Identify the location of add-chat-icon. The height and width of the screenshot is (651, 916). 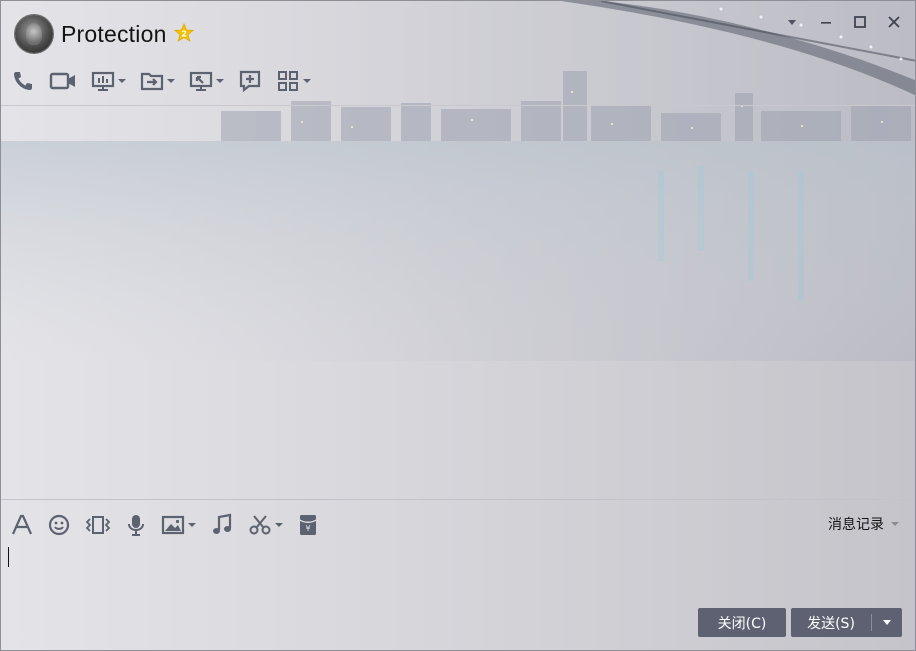
(250, 81).